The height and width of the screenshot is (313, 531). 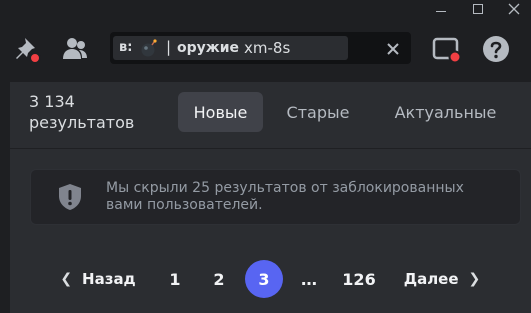 I want to click on minimize-button, so click(x=441, y=9).